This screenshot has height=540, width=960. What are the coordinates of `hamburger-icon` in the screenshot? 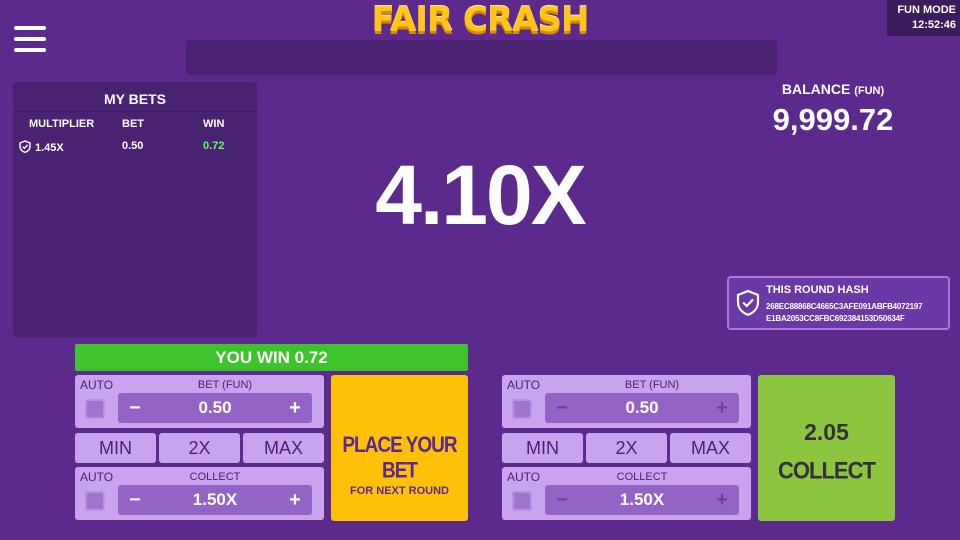 It's located at (30, 28).